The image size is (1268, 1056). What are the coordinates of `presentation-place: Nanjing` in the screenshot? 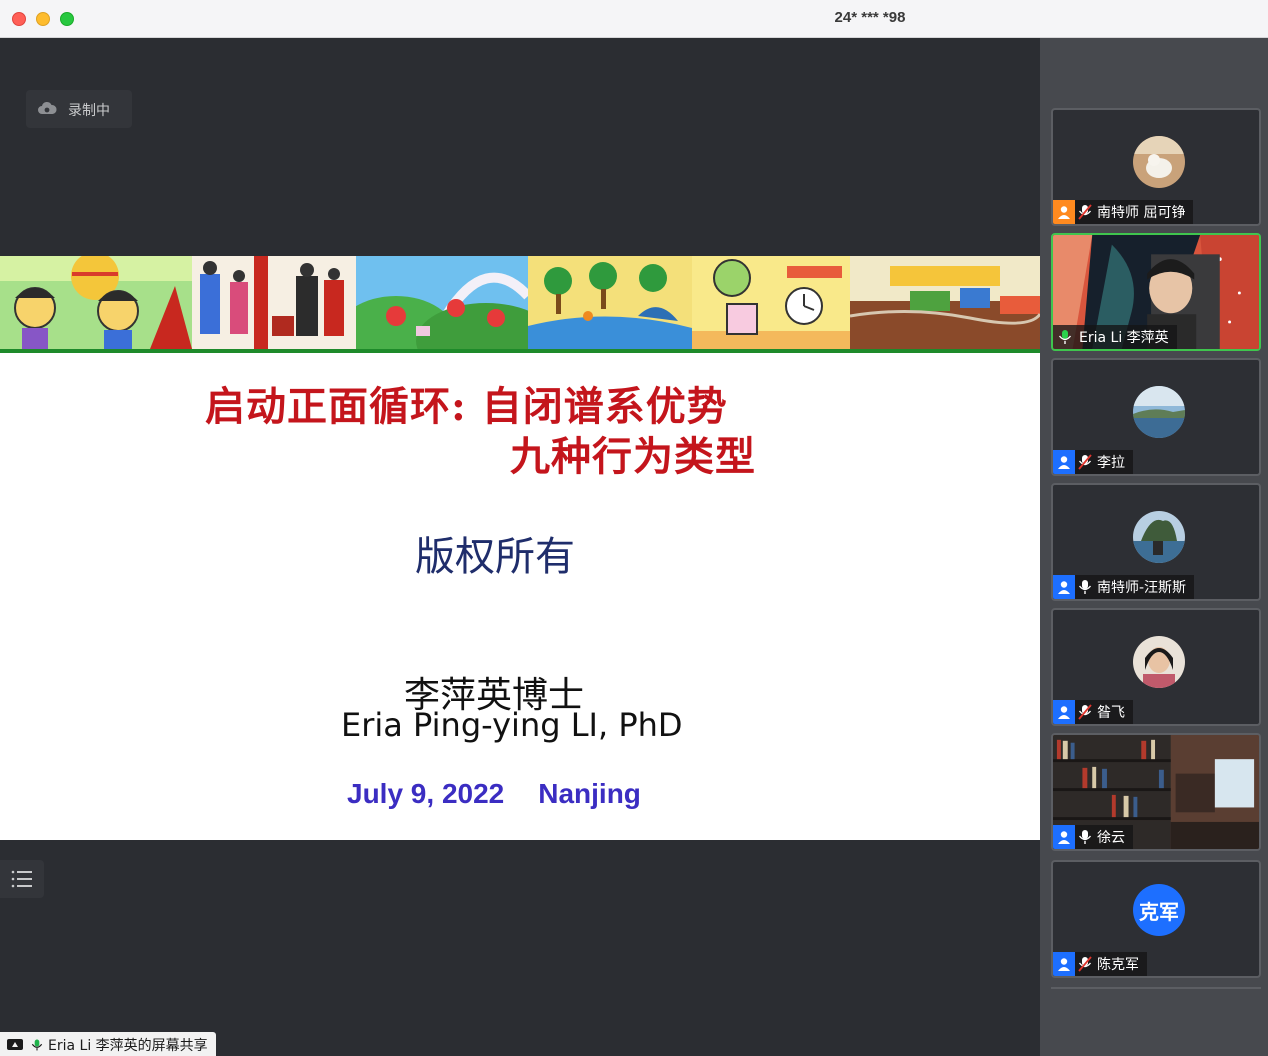 It's located at (589, 793).